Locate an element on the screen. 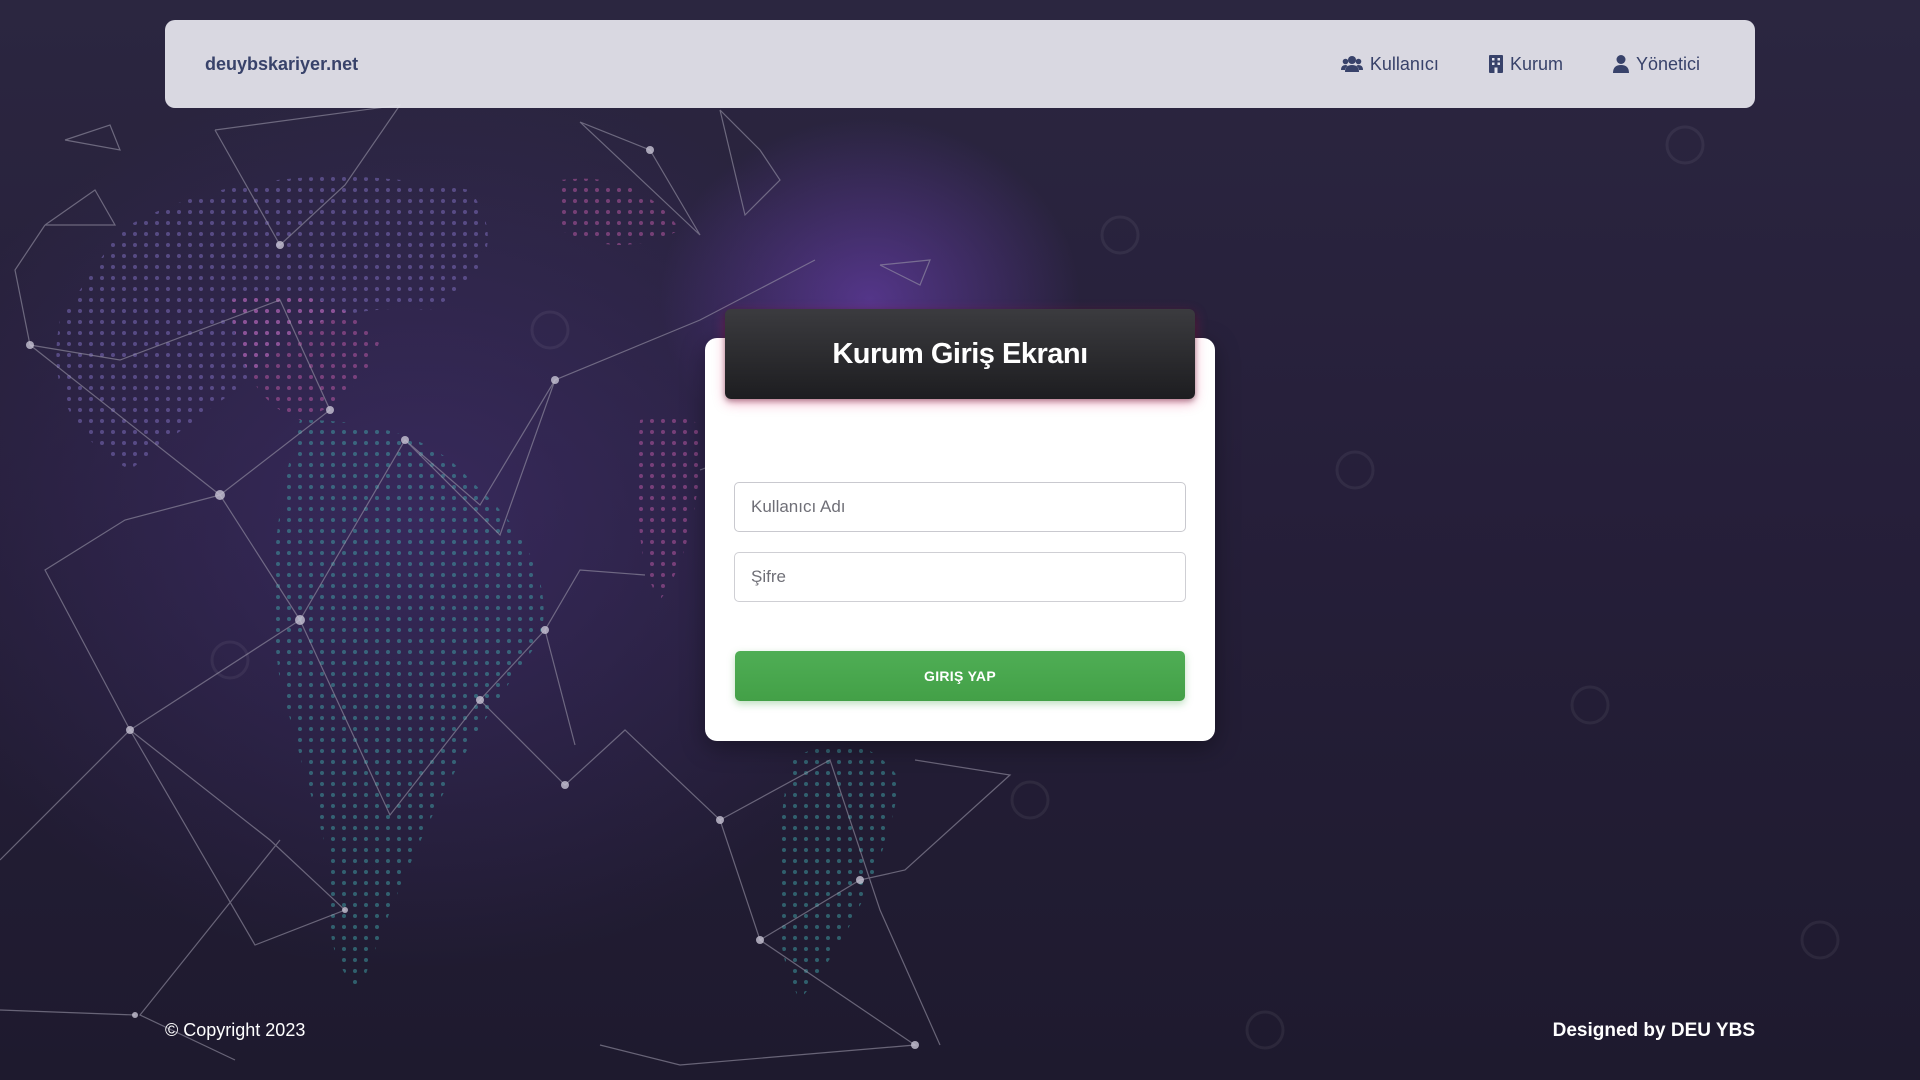 This screenshot has width=1920, height=1080. nav-link-yonetici: Yönetici is located at coordinates (1656, 64).